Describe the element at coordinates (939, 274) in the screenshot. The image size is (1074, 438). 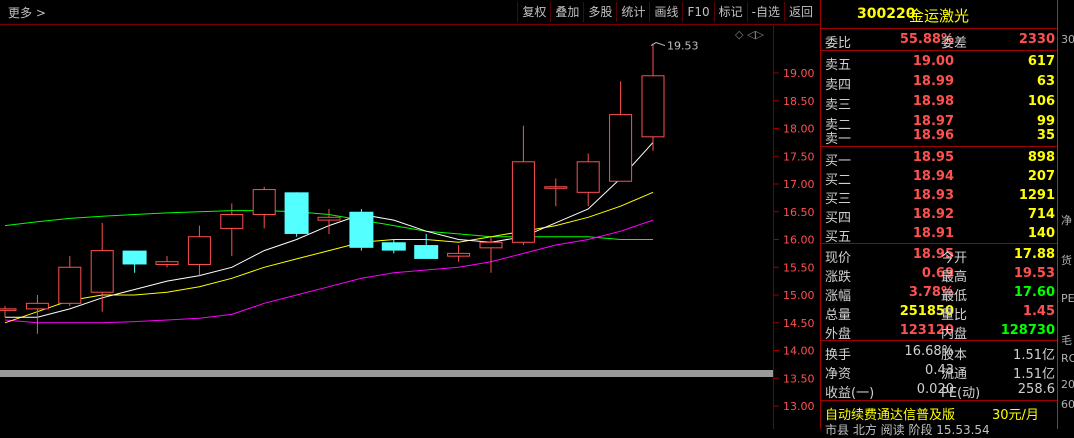
I see `stat-row: 涨跌 0.69 最高 19.53` at that location.